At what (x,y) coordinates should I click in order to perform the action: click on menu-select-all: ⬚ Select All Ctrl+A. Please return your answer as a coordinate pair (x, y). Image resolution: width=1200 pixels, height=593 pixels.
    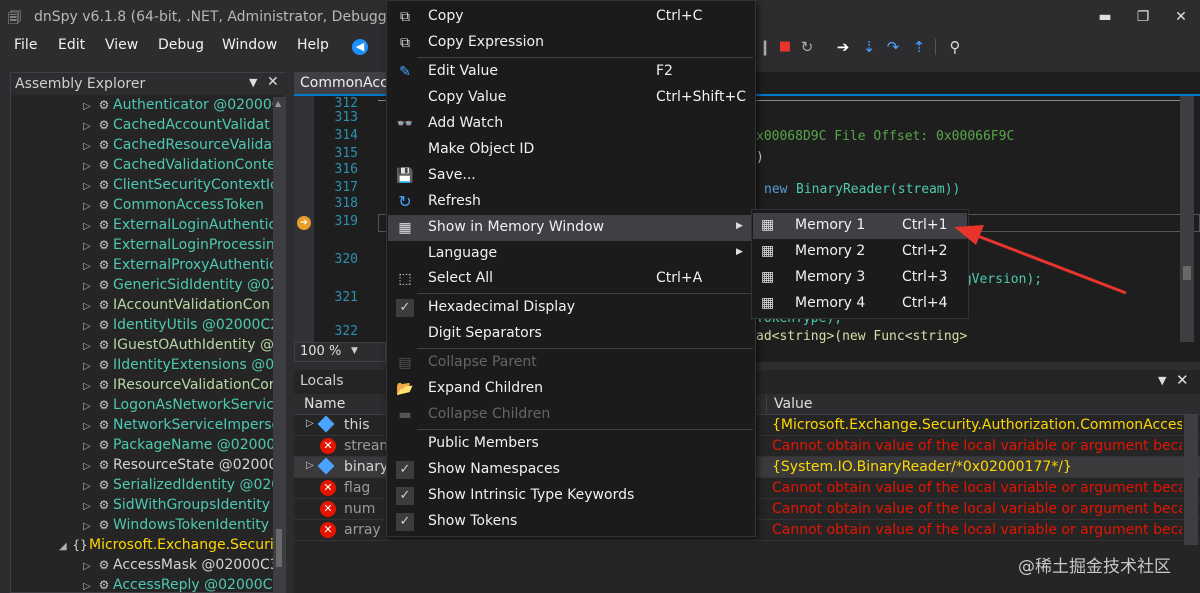
    Looking at the image, I should click on (571, 279).